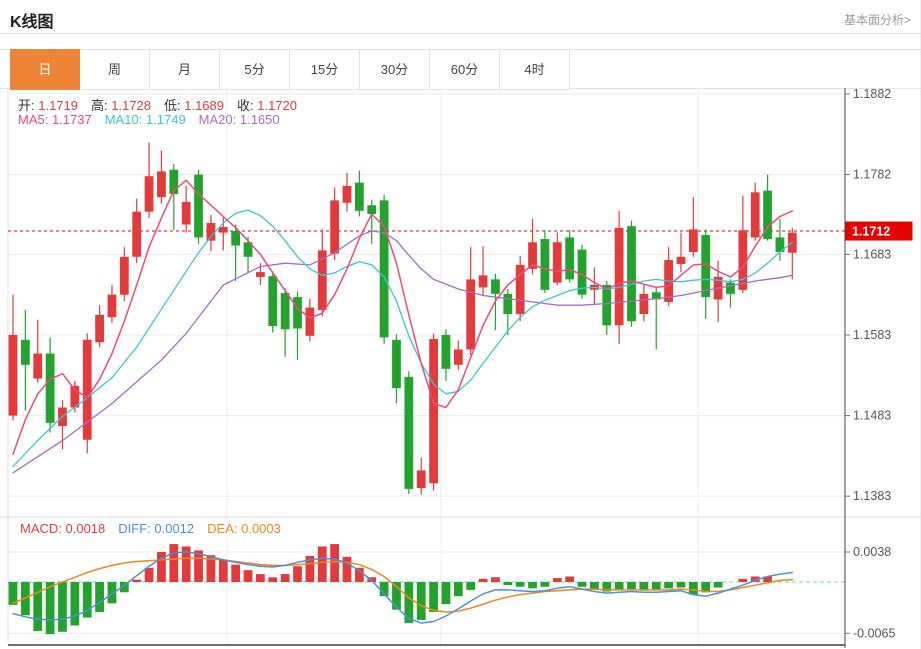  What do you see at coordinates (460, 33) in the screenshot?
I see `divider` at bounding box center [460, 33].